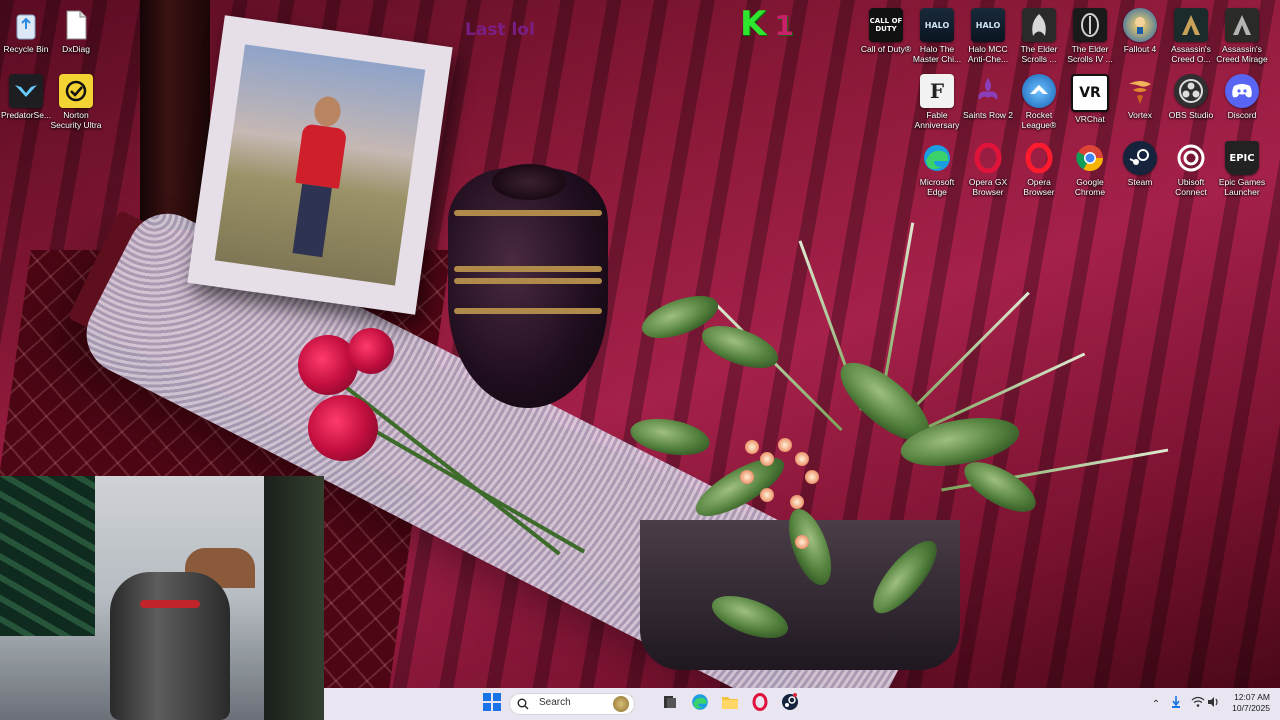 The width and height of the screenshot is (1280, 720). I want to click on tray-app-icon-glyph, so click(1176, 704).